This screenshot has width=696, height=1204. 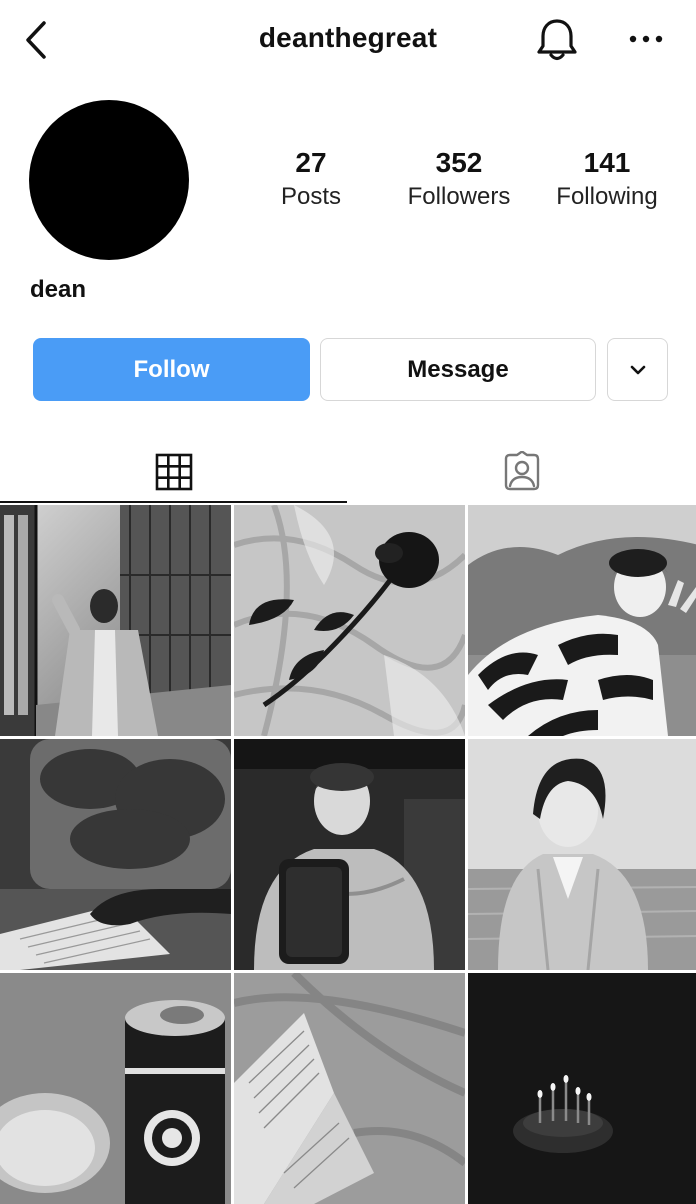 I want to click on profile-display-name: dean, so click(x=58, y=289).